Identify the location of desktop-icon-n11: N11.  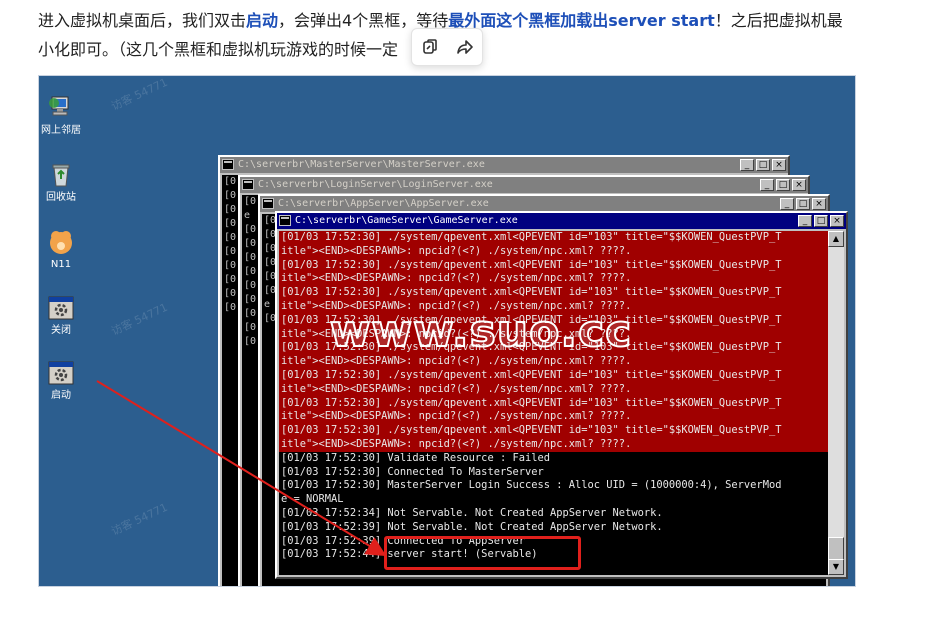
(62, 249).